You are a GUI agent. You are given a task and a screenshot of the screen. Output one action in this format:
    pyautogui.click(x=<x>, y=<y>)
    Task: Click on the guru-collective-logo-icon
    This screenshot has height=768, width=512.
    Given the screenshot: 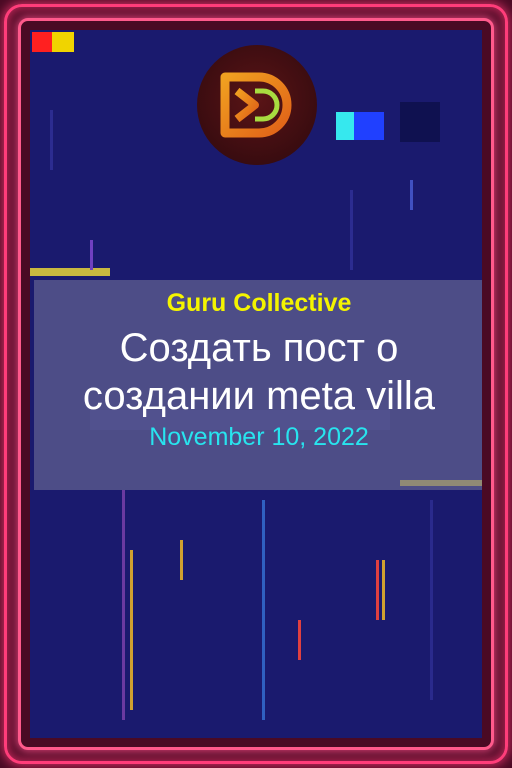 What is the action you would take?
    pyautogui.click(x=256, y=105)
    